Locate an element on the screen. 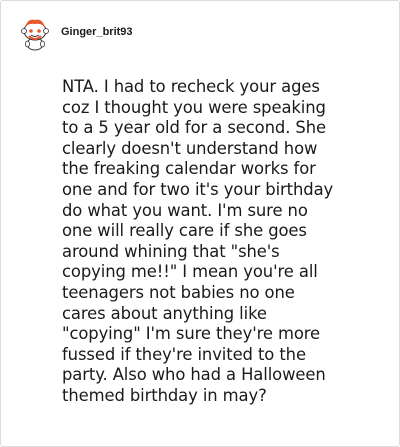 This screenshot has height=447, width=400. comment-header: Ginger_brit93 is located at coordinates (76, 33).